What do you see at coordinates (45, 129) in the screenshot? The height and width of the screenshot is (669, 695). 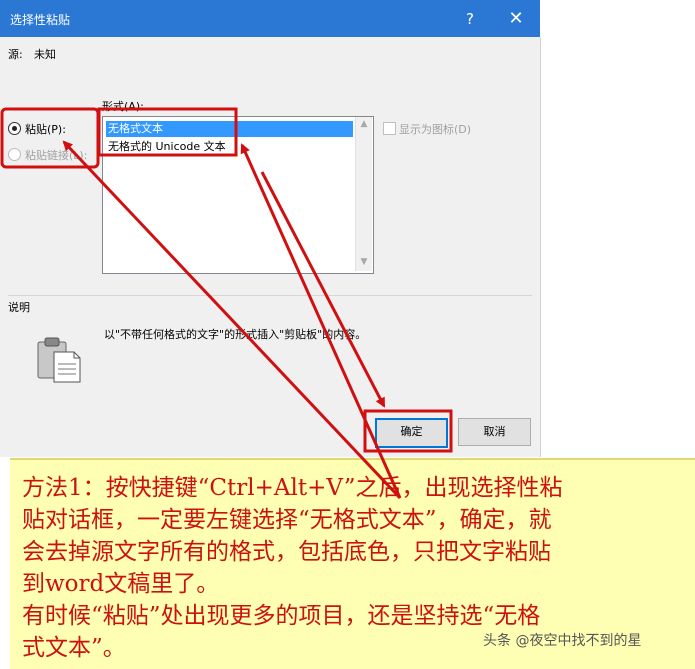 I see `paste-radio-label: 粘贴(P):` at bounding box center [45, 129].